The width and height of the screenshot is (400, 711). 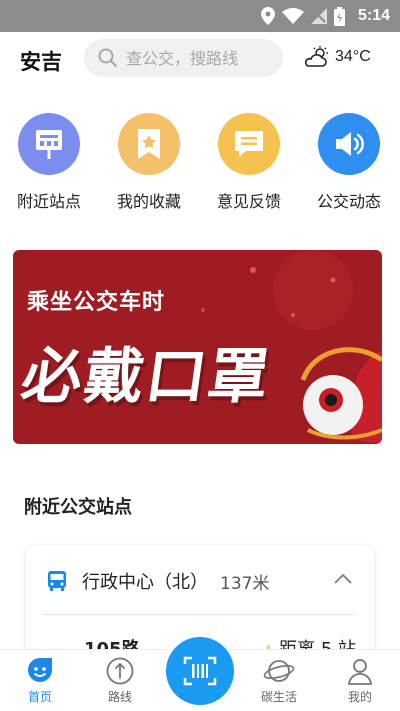 What do you see at coordinates (200, 163) in the screenshot?
I see `quick-actions: 附近站点 我的收藏 意见反馈 公交动态` at bounding box center [200, 163].